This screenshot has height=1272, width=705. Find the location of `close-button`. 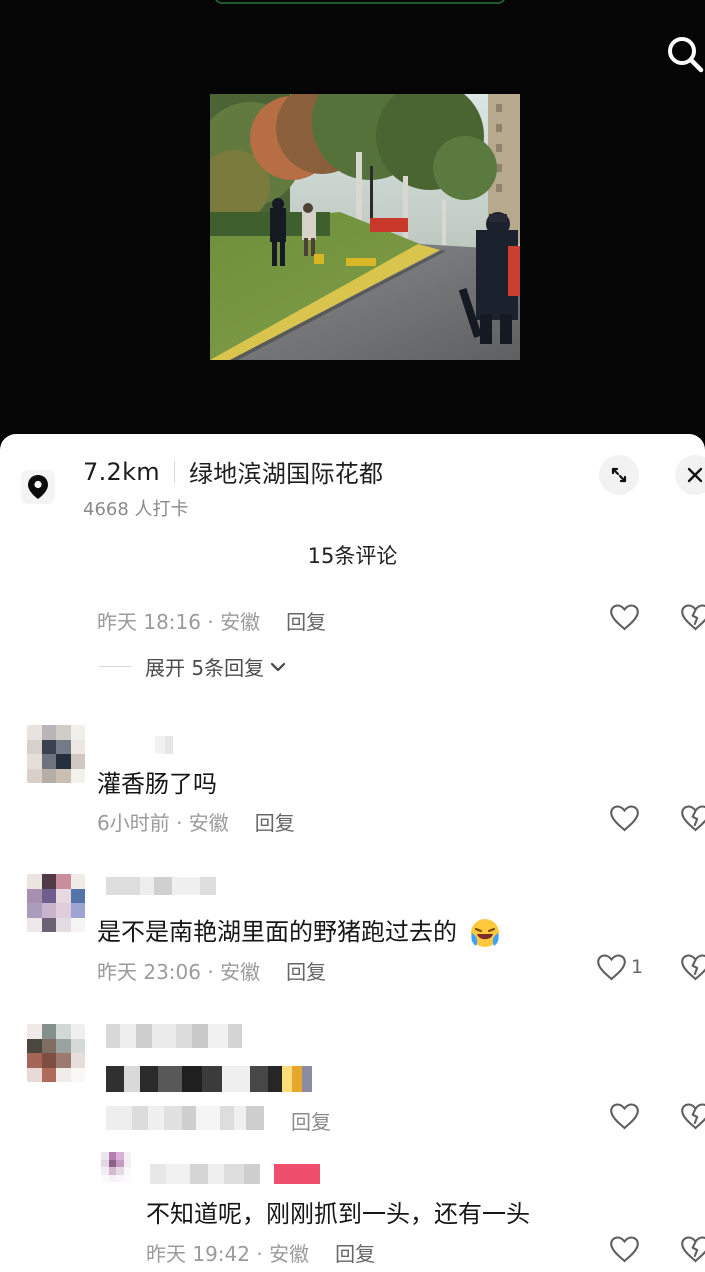

close-button is located at coordinates (690, 475).